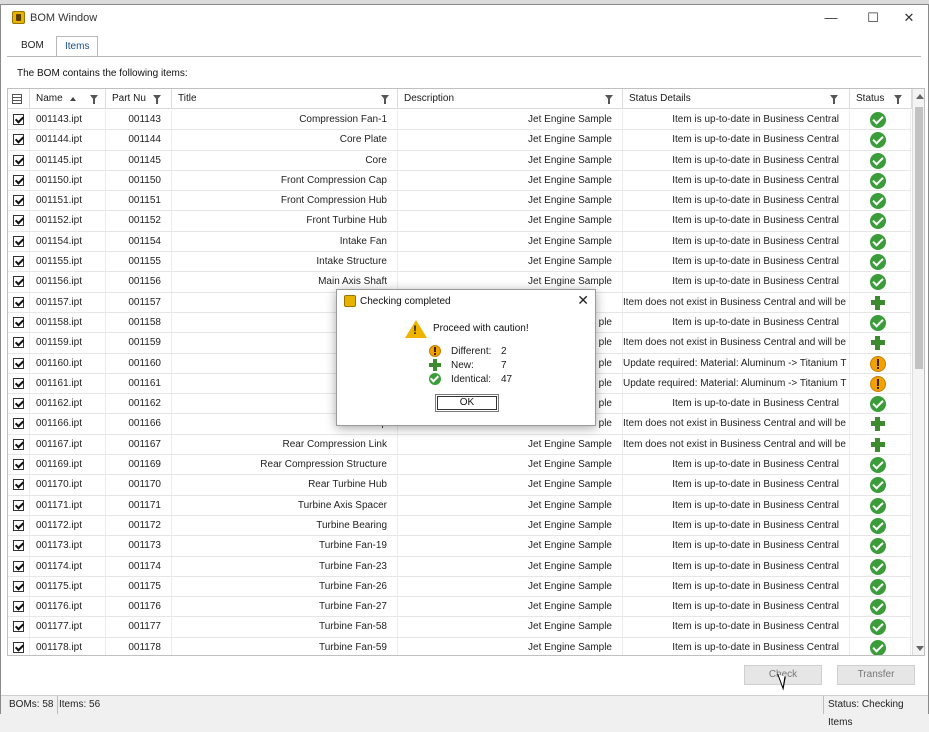  Describe the element at coordinates (878, 383) in the screenshot. I see `orange-exclamation-circle-icon` at that location.